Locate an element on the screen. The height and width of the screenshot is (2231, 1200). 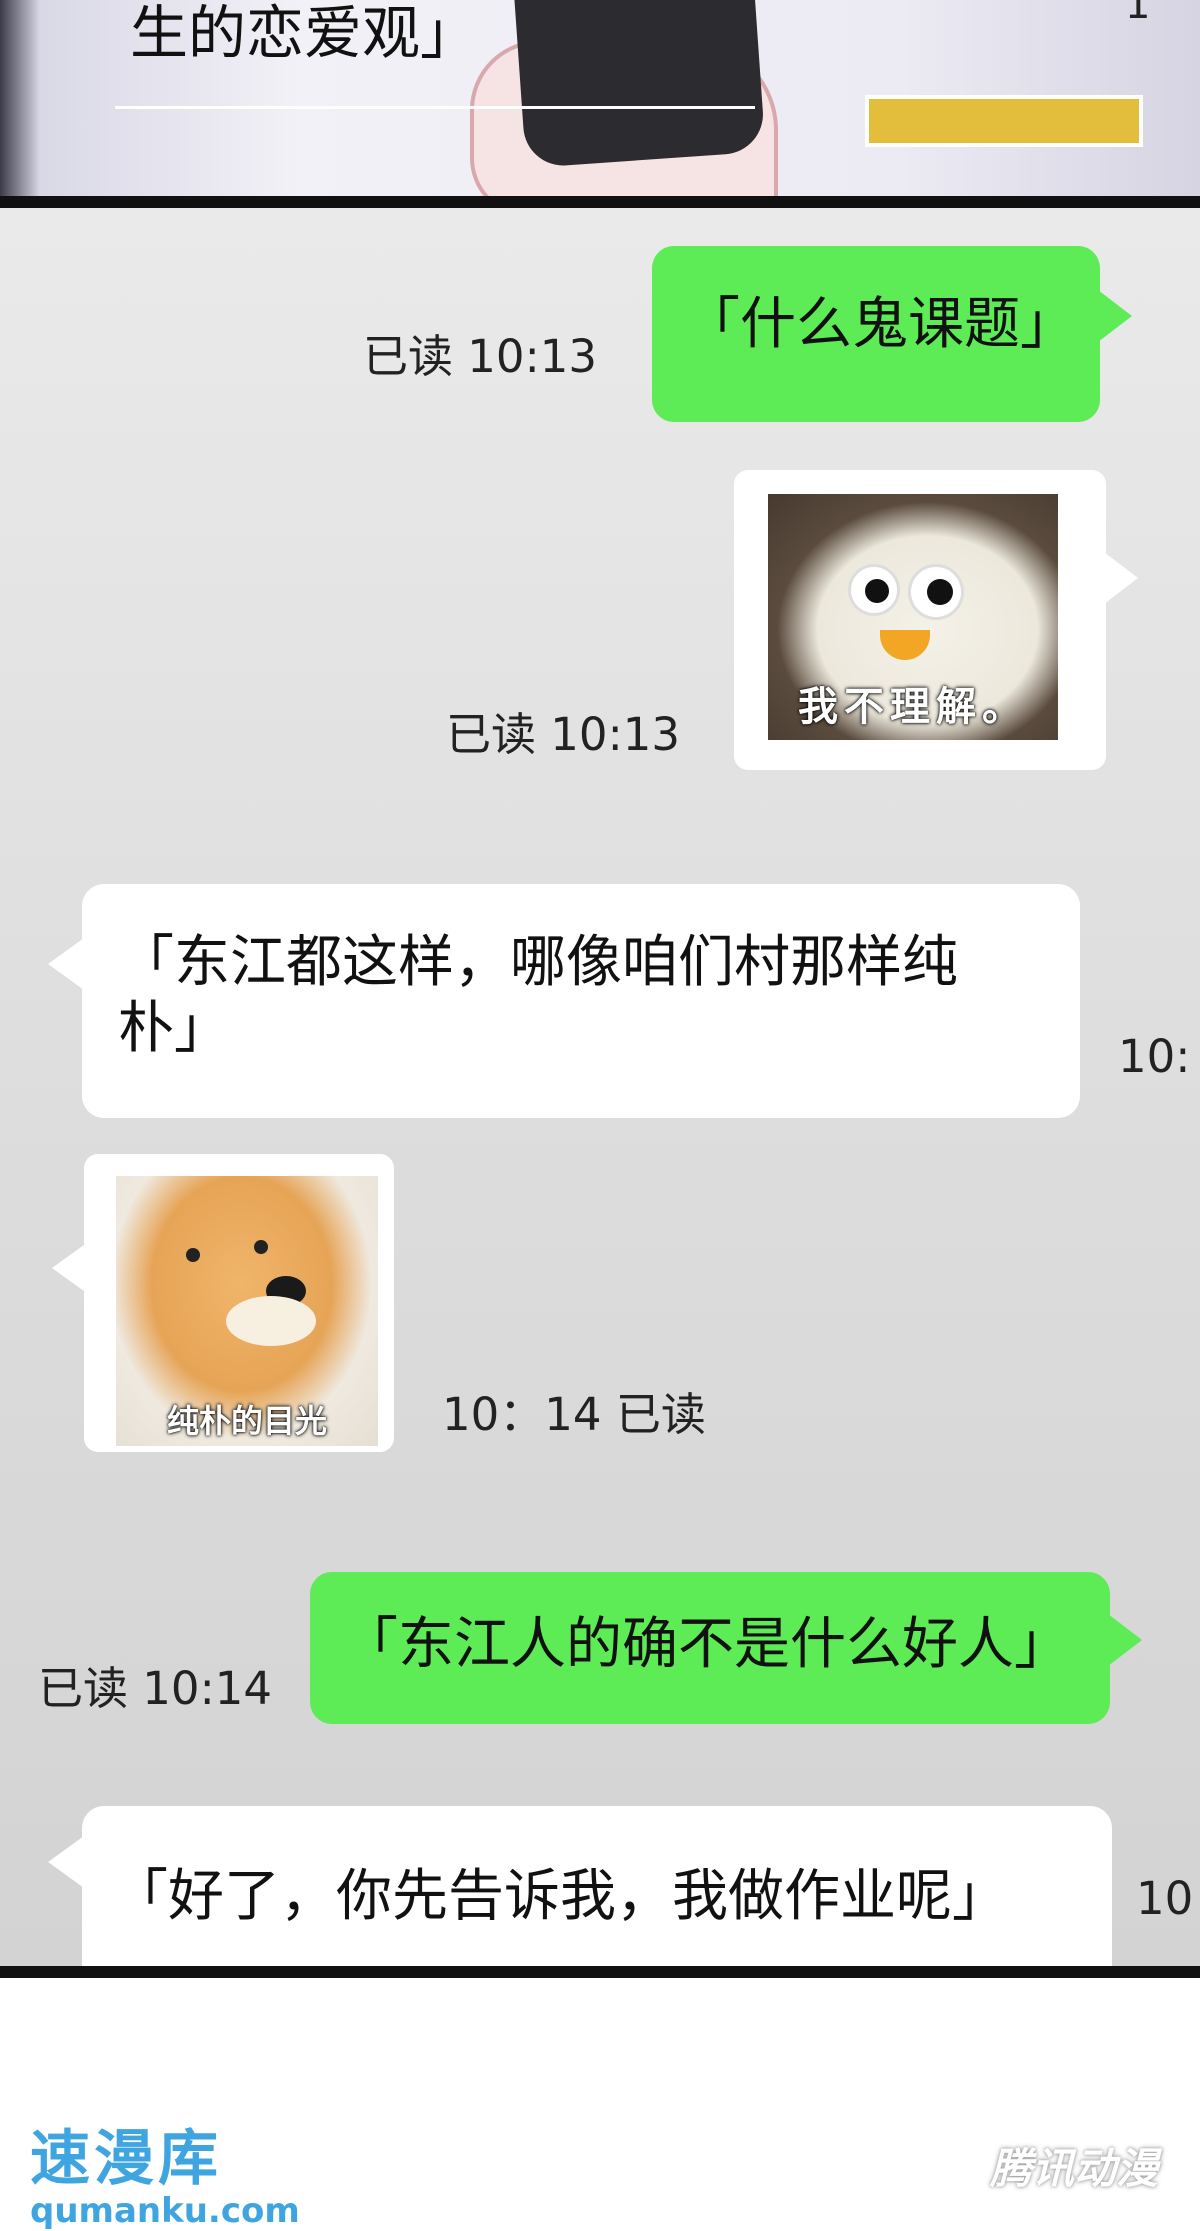
message-bubble-sent: 「什么鬼课题」 is located at coordinates (876, 334).